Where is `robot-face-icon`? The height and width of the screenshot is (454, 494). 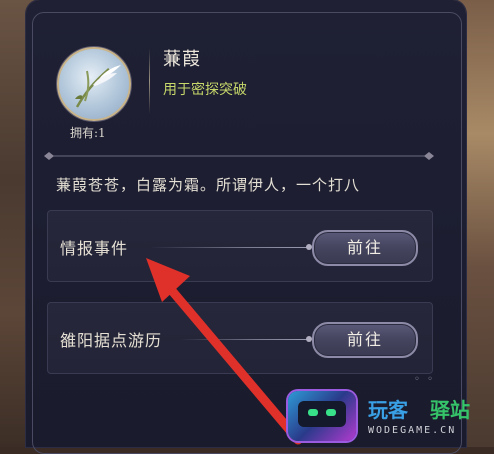
robot-face-icon is located at coordinates (322, 414).